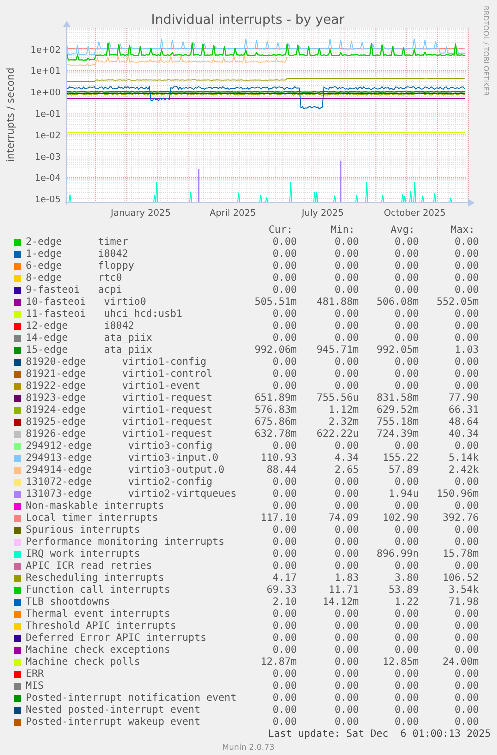  Describe the element at coordinates (337, 302) in the screenshot. I see `min-value: 481.88m` at that location.